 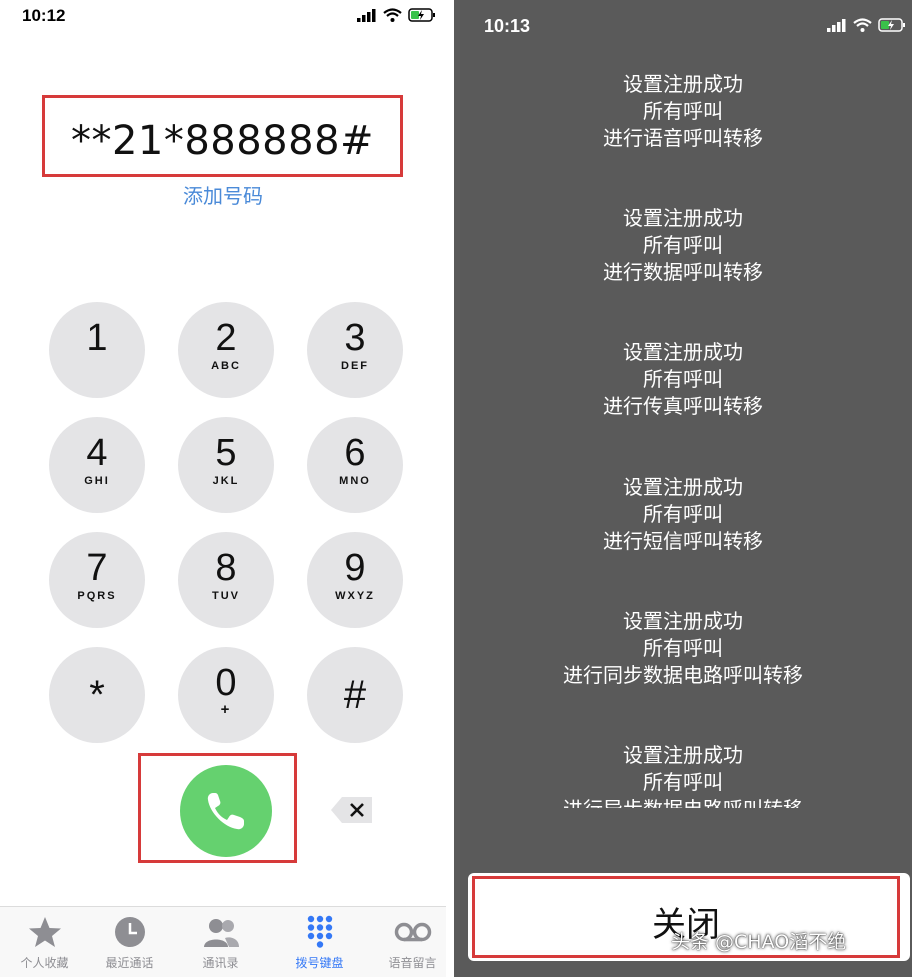 I want to click on key-digit: 5, so click(x=226, y=453).